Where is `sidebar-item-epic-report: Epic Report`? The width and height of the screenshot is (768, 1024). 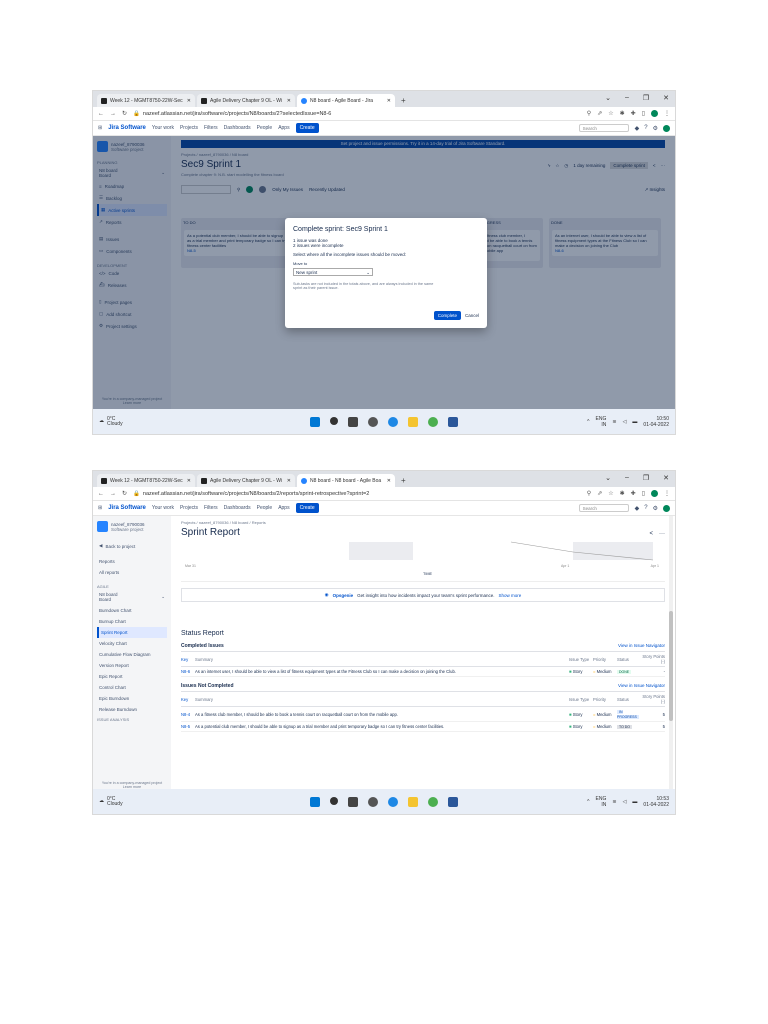 sidebar-item-epic-report: Epic Report is located at coordinates (132, 676).